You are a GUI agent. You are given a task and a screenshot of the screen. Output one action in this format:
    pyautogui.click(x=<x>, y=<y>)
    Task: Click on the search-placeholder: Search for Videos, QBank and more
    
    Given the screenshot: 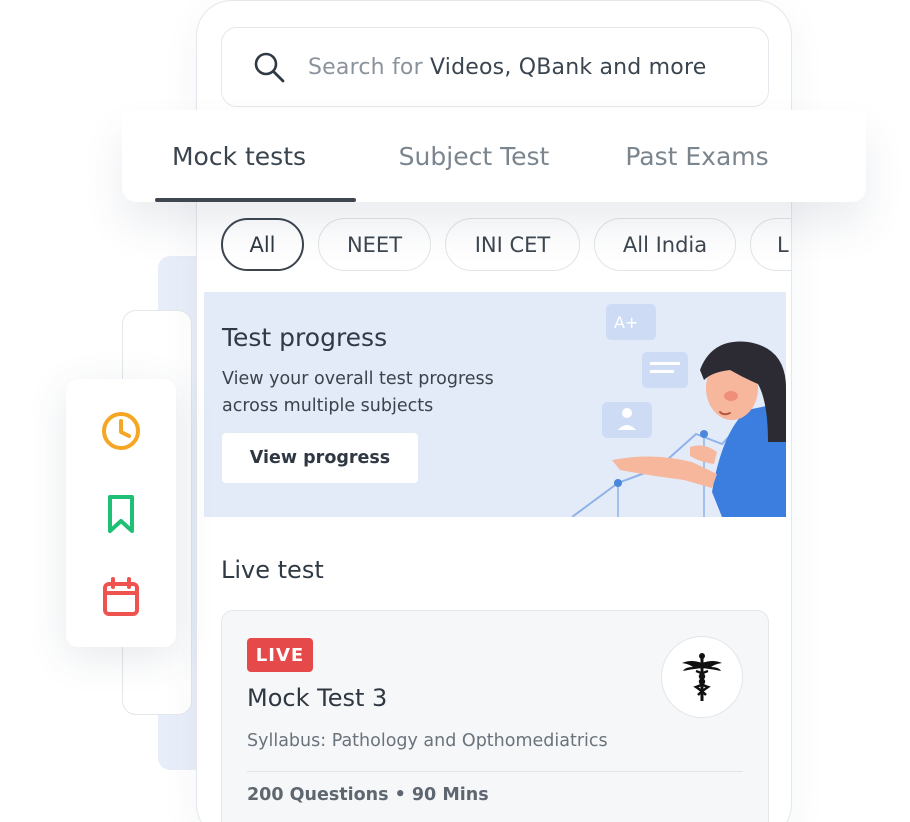 What is the action you would take?
    pyautogui.click(x=507, y=67)
    